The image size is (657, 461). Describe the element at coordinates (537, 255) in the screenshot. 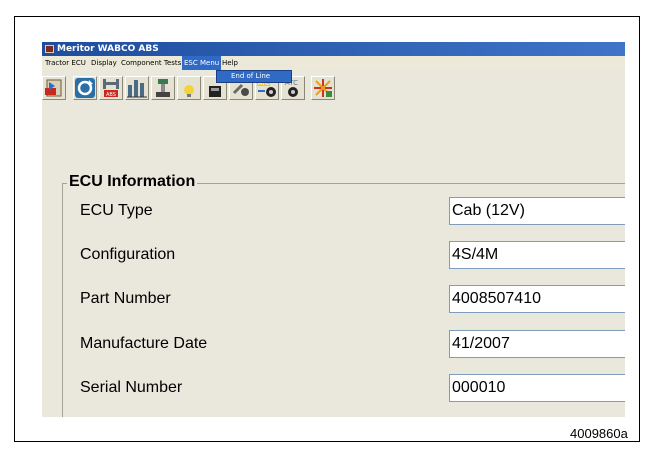

I see `configuration-value: 4S/4M` at that location.